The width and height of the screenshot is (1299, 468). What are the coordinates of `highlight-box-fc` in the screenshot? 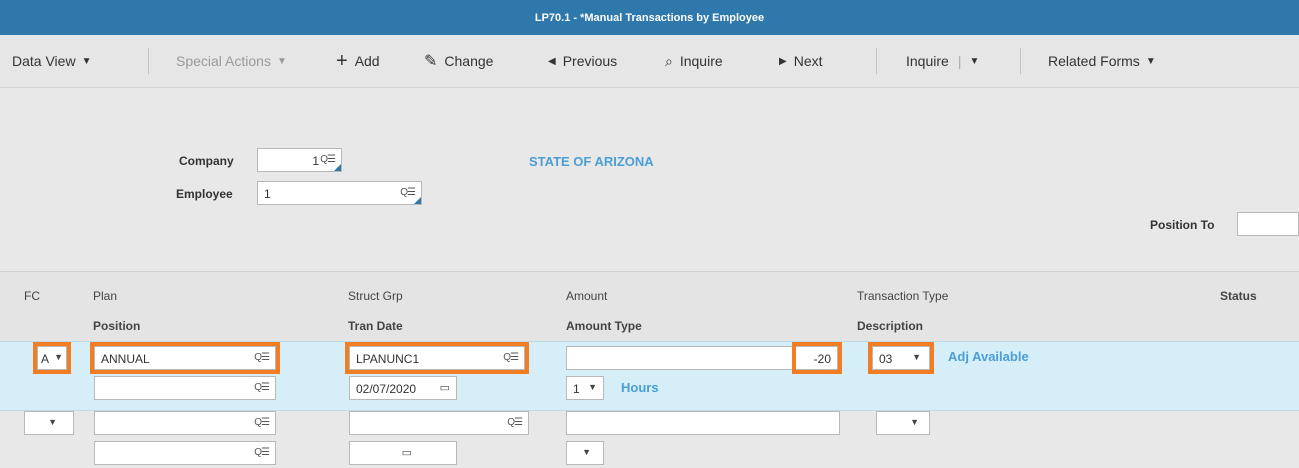 It's located at (52, 358).